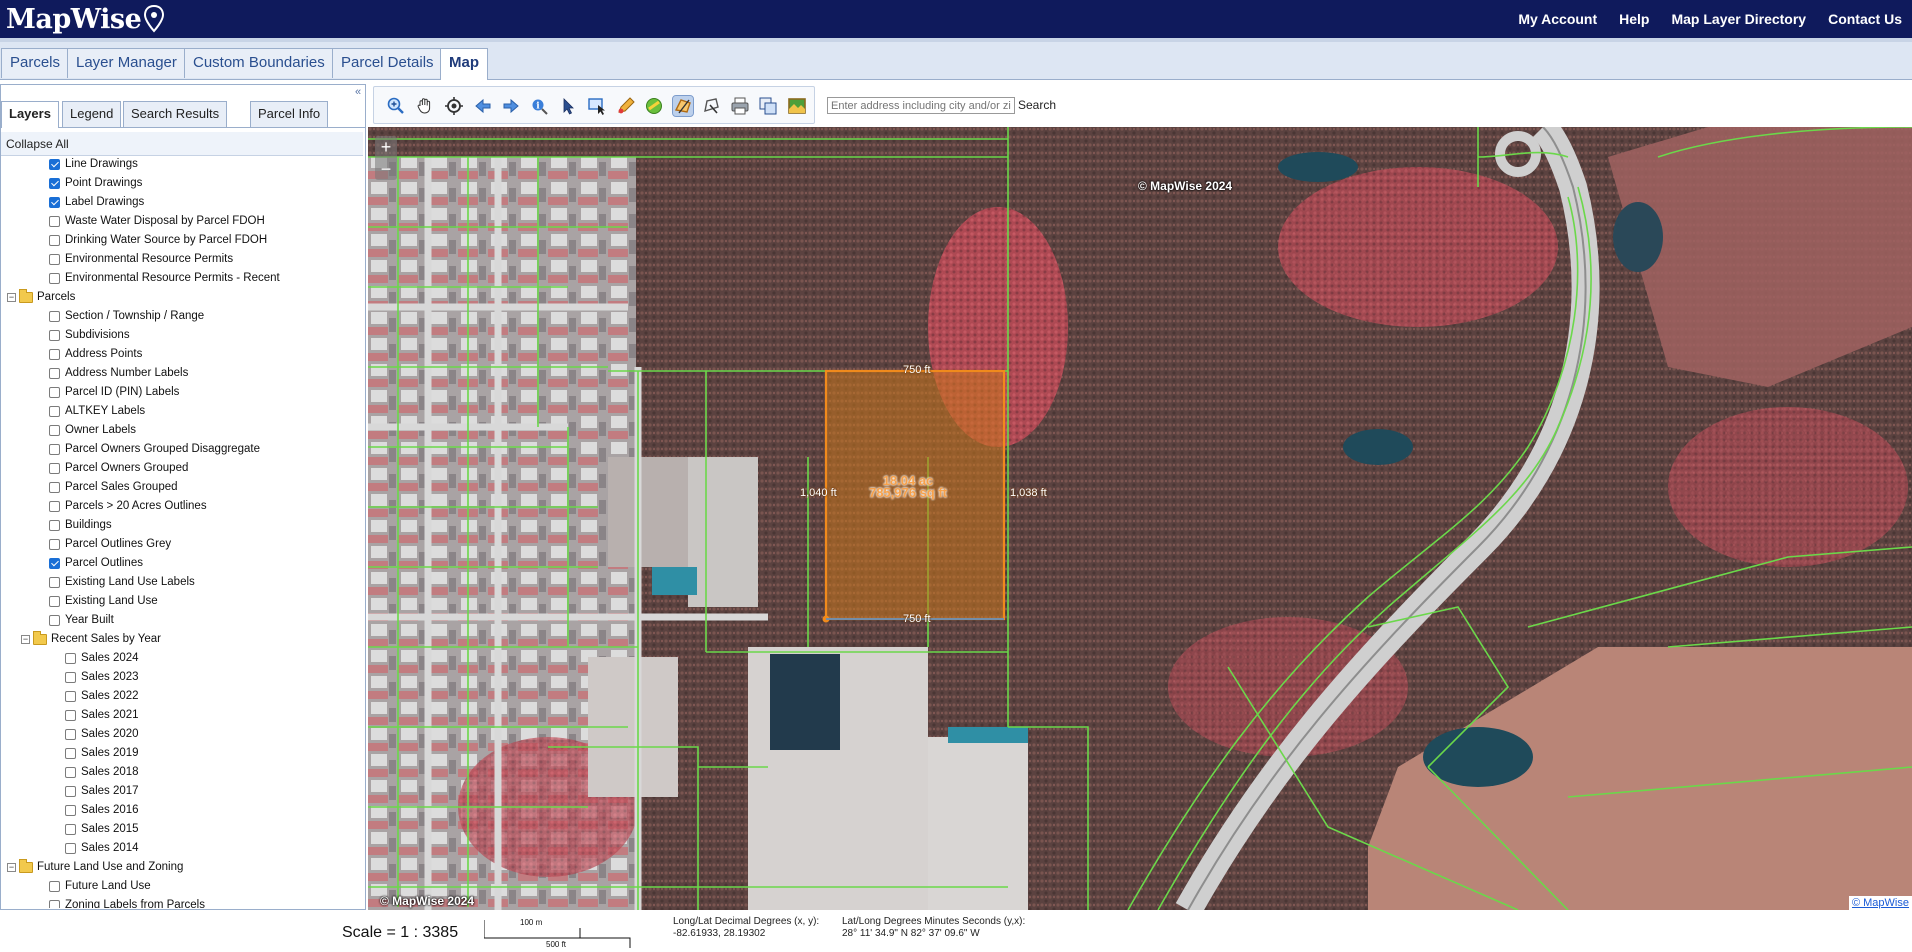 This screenshot has width=1912, height=952. What do you see at coordinates (568, 106) in the screenshot?
I see `select-arrow-icon` at bounding box center [568, 106].